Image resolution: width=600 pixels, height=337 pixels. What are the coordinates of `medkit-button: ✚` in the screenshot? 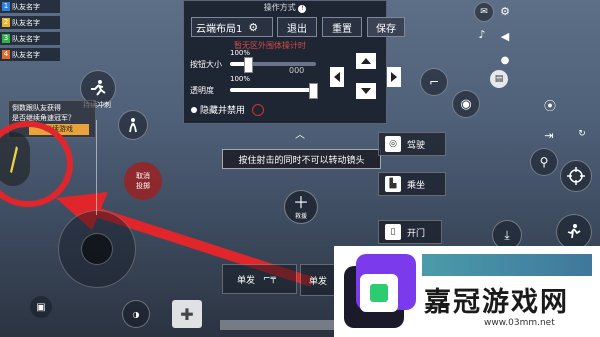 It's located at (187, 314).